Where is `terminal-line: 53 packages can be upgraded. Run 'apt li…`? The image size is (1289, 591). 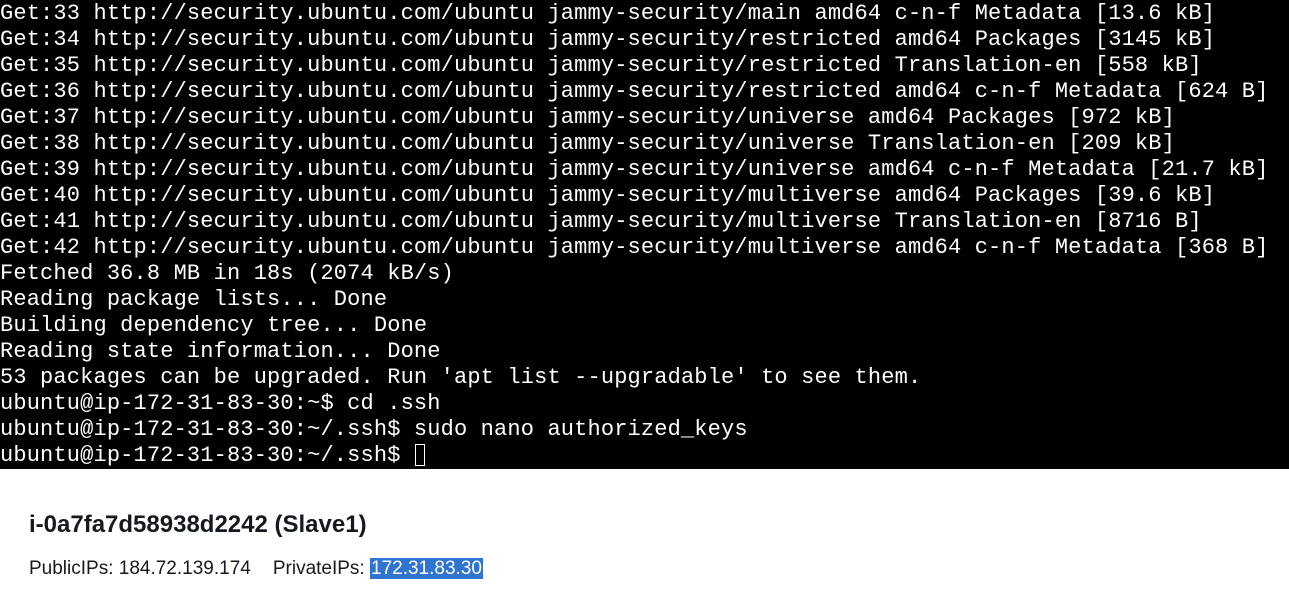 terminal-line: 53 packages can be upgraded. Run 'apt li… is located at coordinates (461, 377).